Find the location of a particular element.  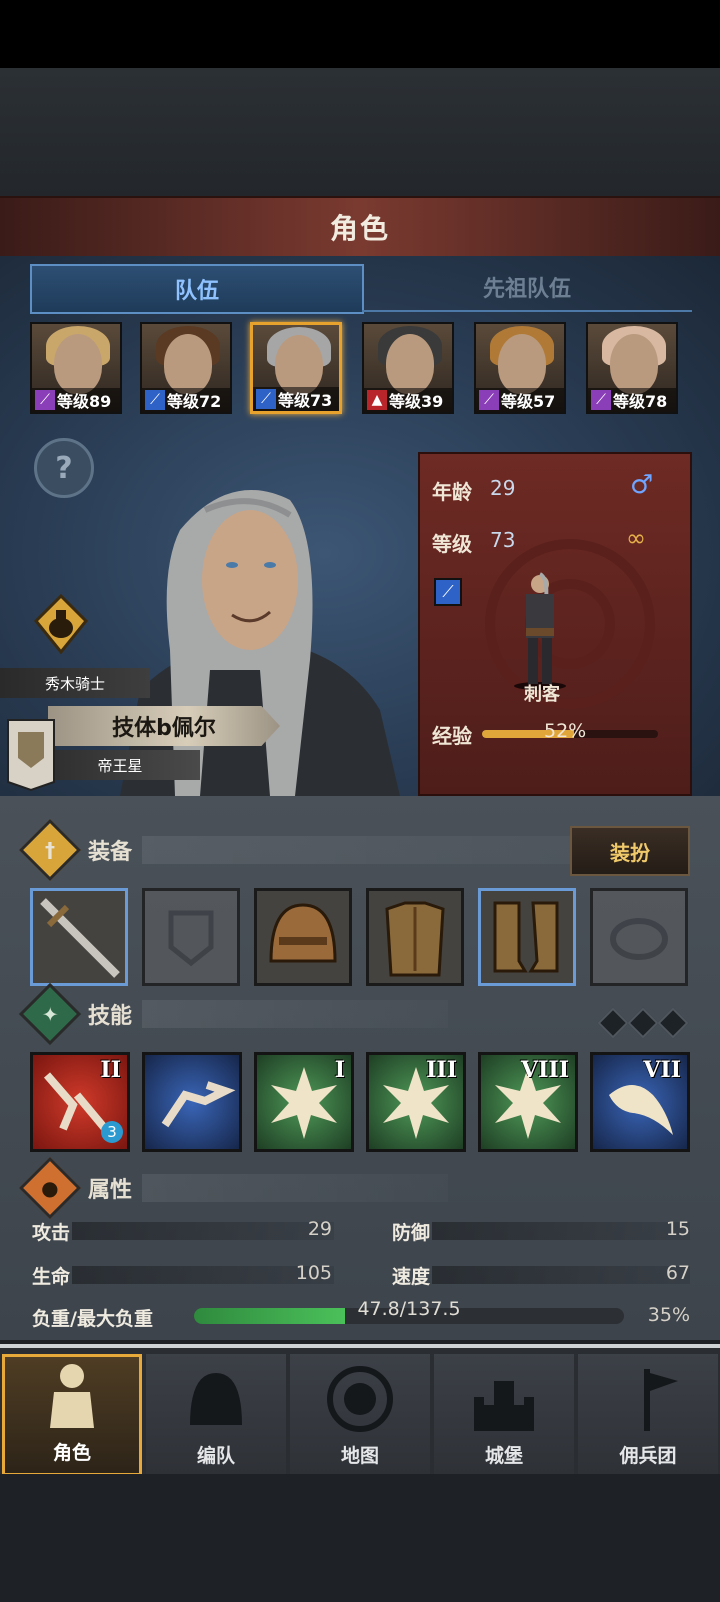

skill-slot-6: VII is located at coordinates (640, 1102).